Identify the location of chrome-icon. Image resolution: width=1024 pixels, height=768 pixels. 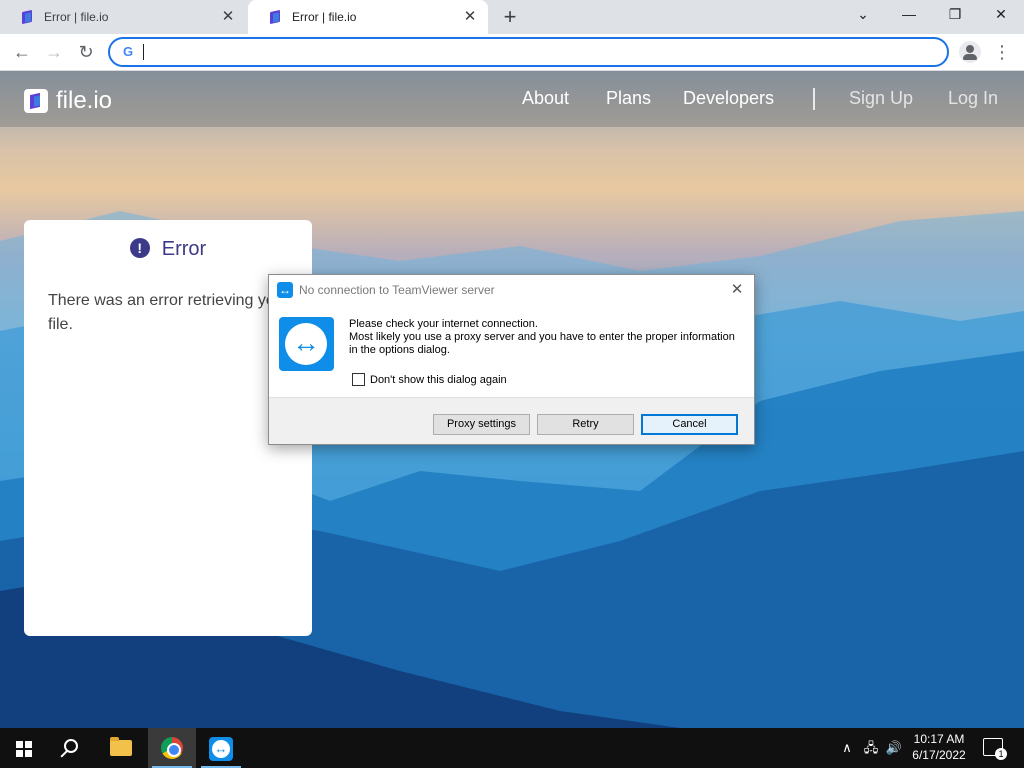
(172, 748).